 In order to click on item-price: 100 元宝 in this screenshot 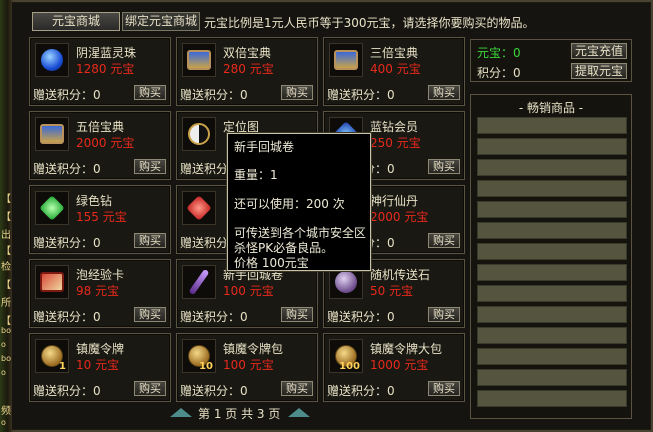, I will do `click(248, 291)`.